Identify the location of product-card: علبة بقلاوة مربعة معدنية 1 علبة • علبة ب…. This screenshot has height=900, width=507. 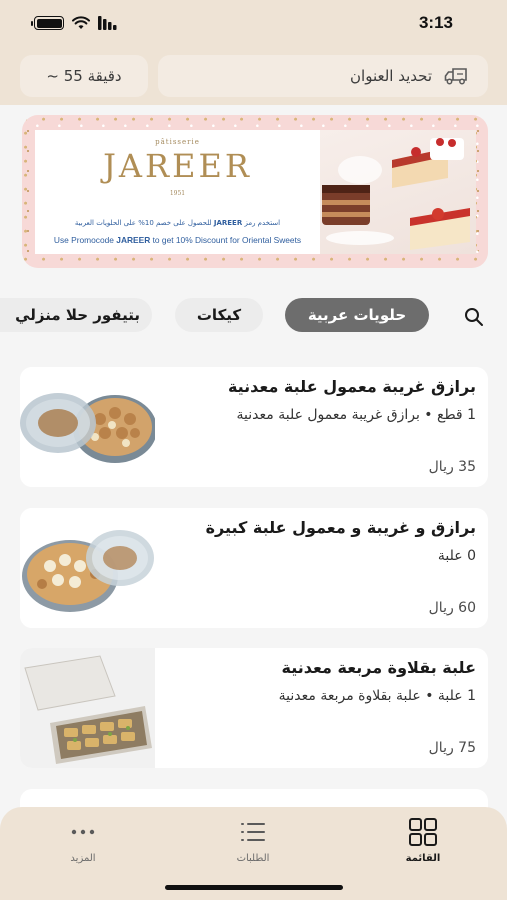
(254, 708).